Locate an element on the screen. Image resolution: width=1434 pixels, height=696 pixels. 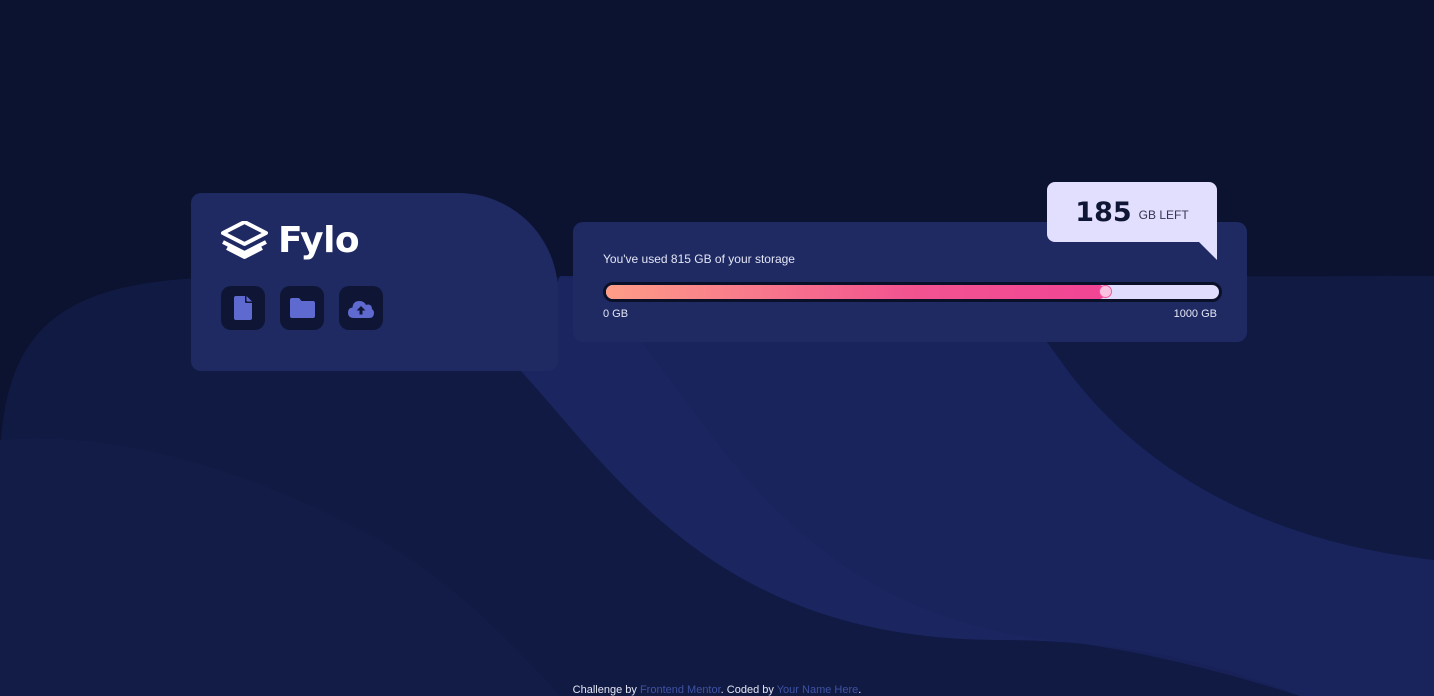
storage-progress-fill is located at coordinates (856, 292).